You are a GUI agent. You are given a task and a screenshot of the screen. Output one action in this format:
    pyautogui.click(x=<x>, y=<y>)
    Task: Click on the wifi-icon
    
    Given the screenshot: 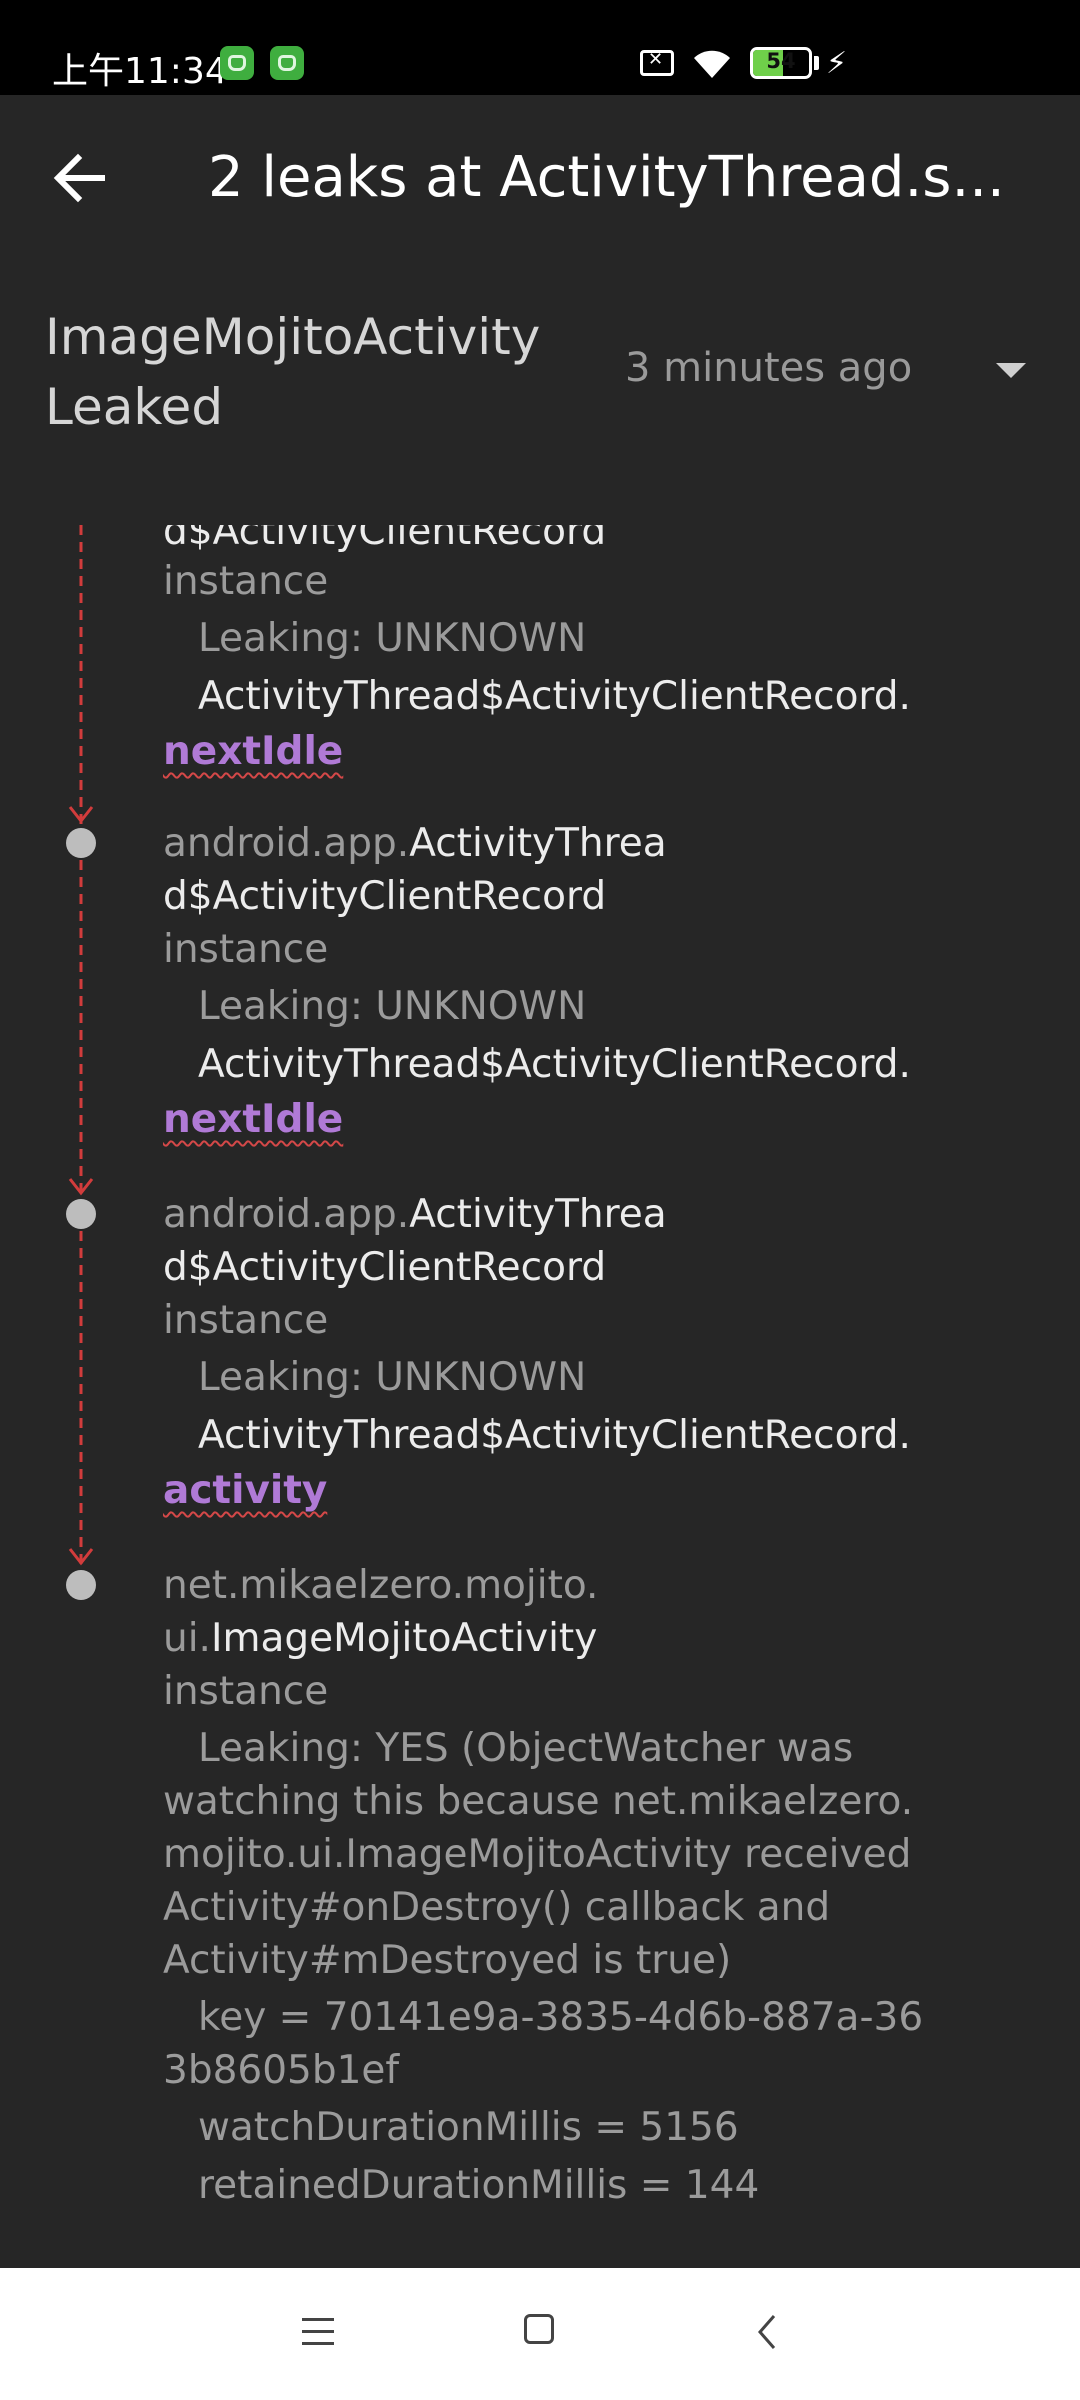 What is the action you would take?
    pyautogui.click(x=712, y=64)
    